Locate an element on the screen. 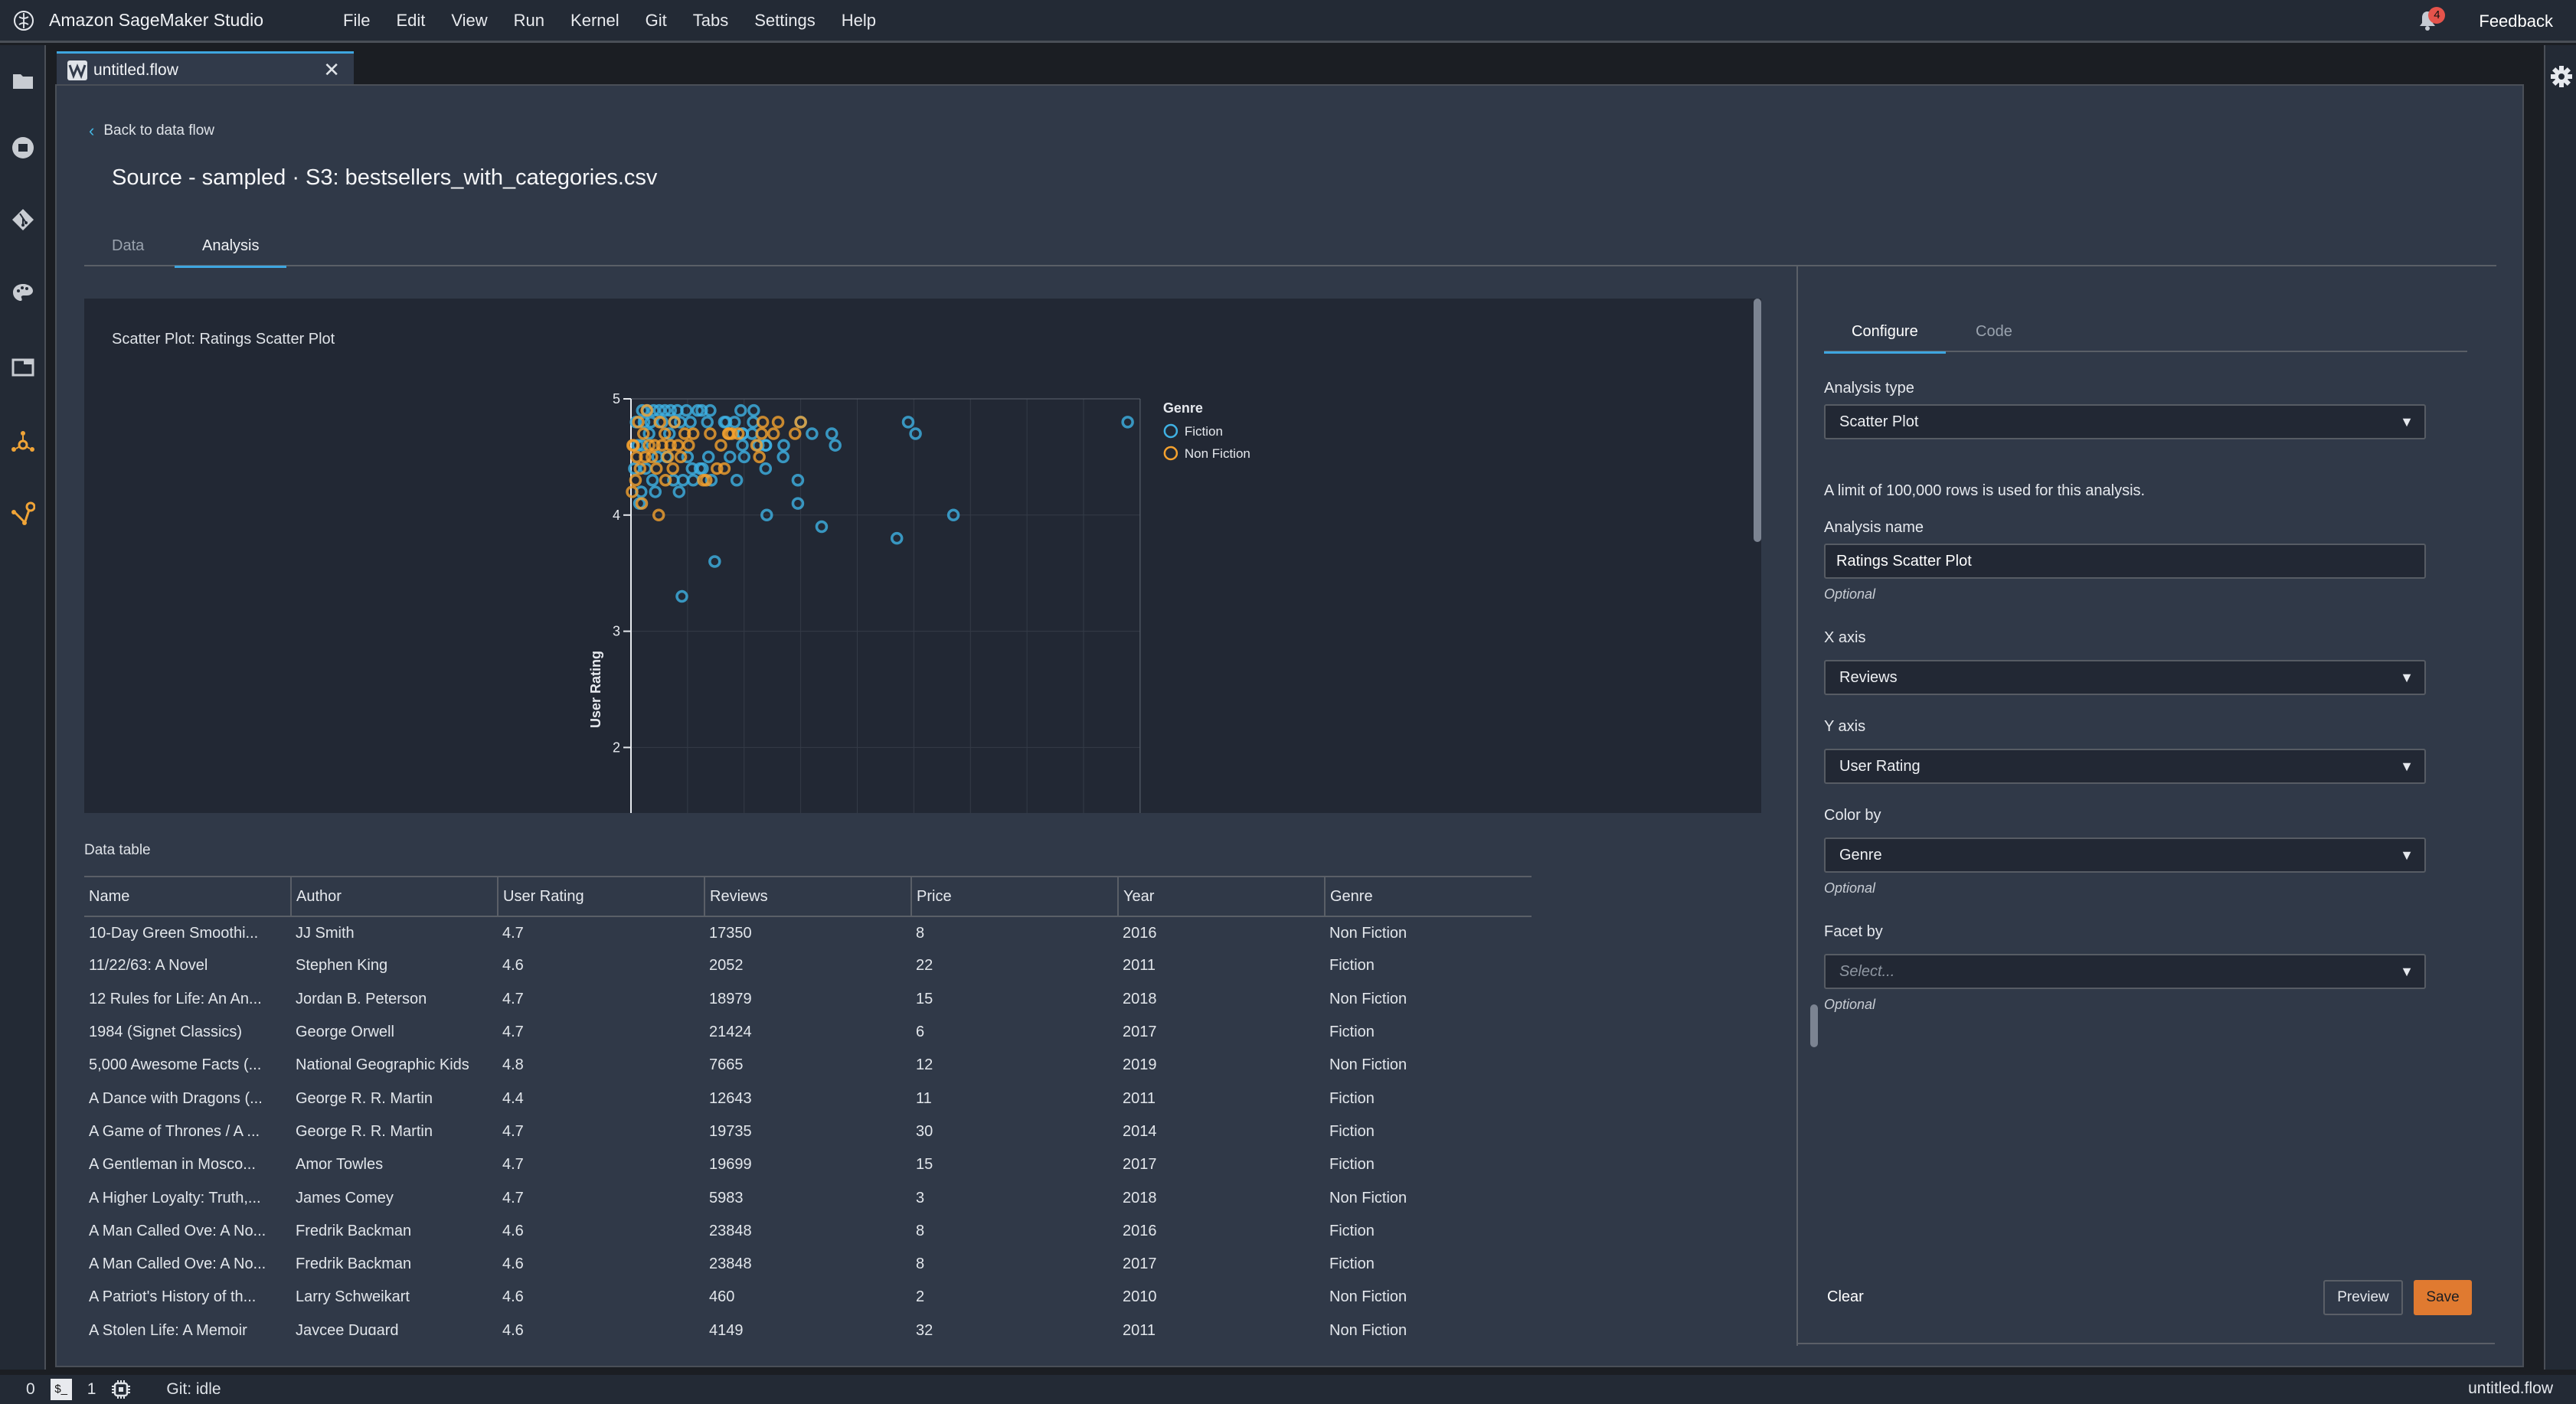 The image size is (2576, 1404). git-icon is located at coordinates (23, 220).